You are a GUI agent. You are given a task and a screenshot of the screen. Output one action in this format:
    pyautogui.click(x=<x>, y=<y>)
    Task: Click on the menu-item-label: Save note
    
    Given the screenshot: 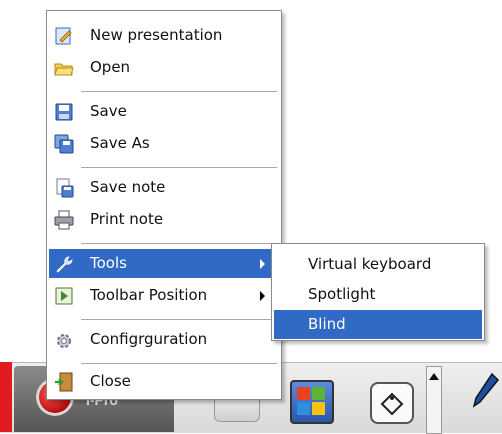 What is the action you would take?
    pyautogui.click(x=128, y=187)
    